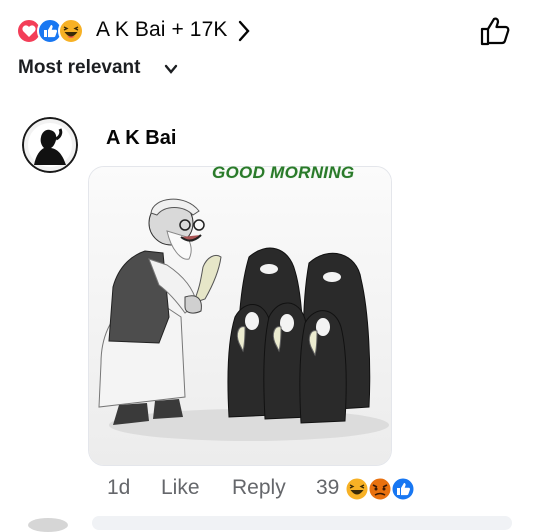 The width and height of the screenshot is (540, 532). Describe the element at coordinates (48, 525) in the screenshot. I see `next-comment-avatar` at that location.